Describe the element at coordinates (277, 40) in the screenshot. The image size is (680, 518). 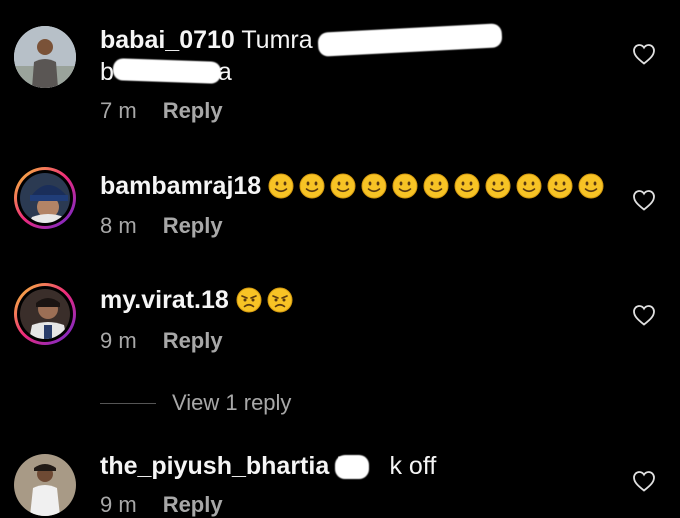
I see `comment-body: Tumra` at that location.